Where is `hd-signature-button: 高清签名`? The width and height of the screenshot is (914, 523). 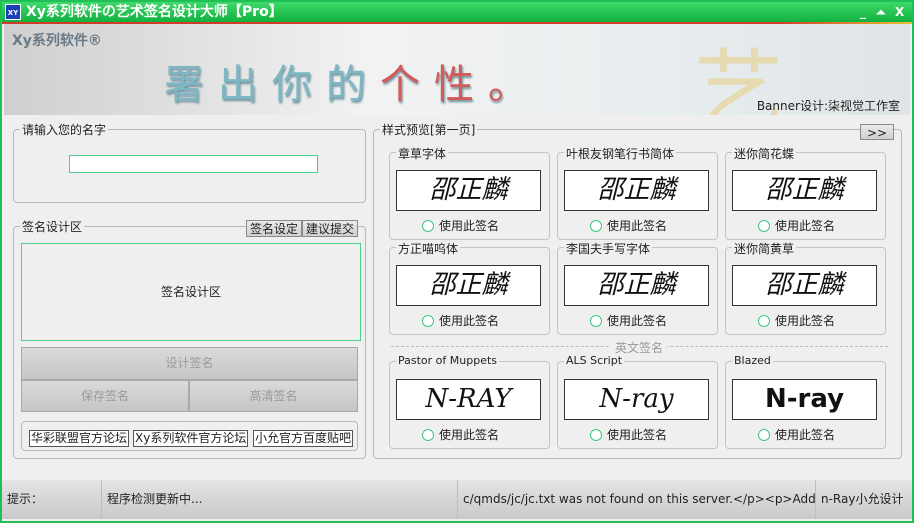
hd-signature-button: 高清签名 is located at coordinates (273, 396).